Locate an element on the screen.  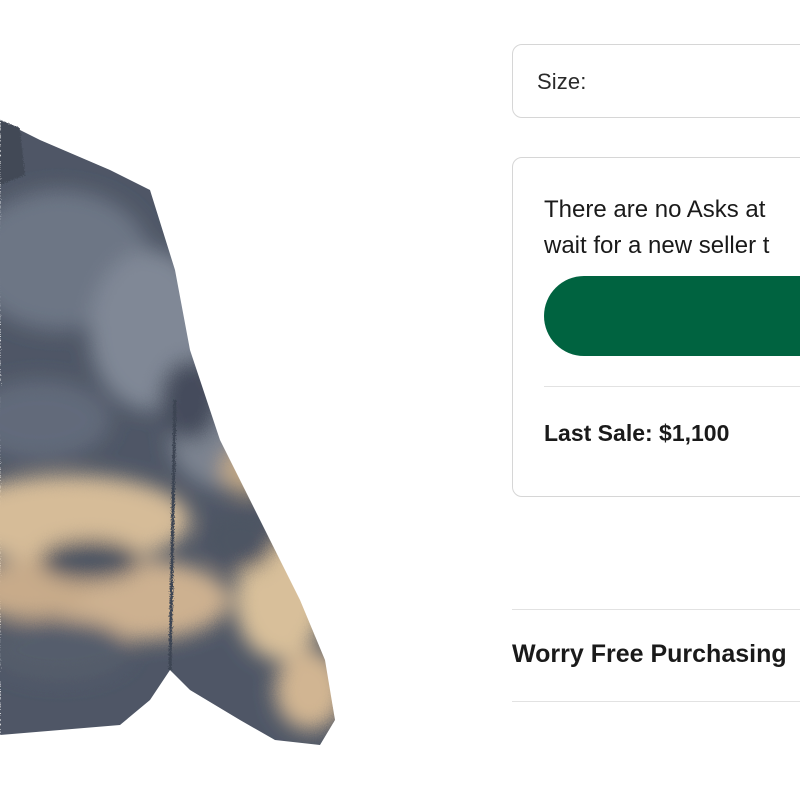
worry-free-purchasing-link: Worry Free Purchasing is located at coordinates (649, 654).